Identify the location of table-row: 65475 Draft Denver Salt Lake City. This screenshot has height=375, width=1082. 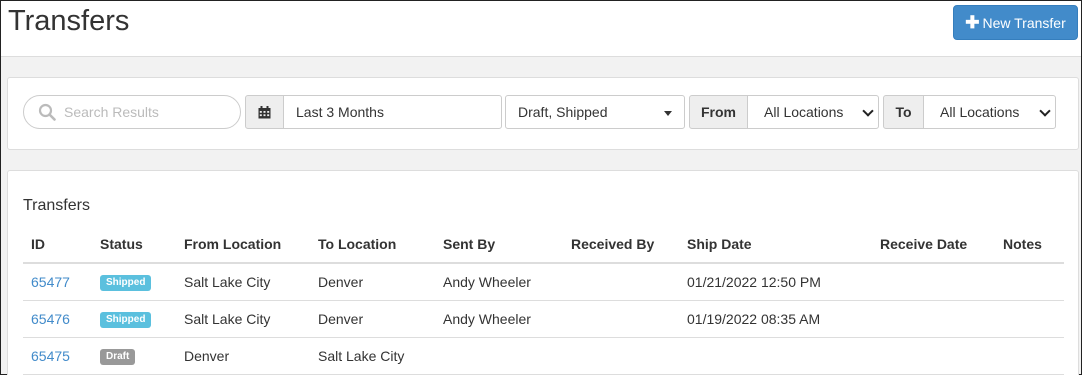
(543, 356).